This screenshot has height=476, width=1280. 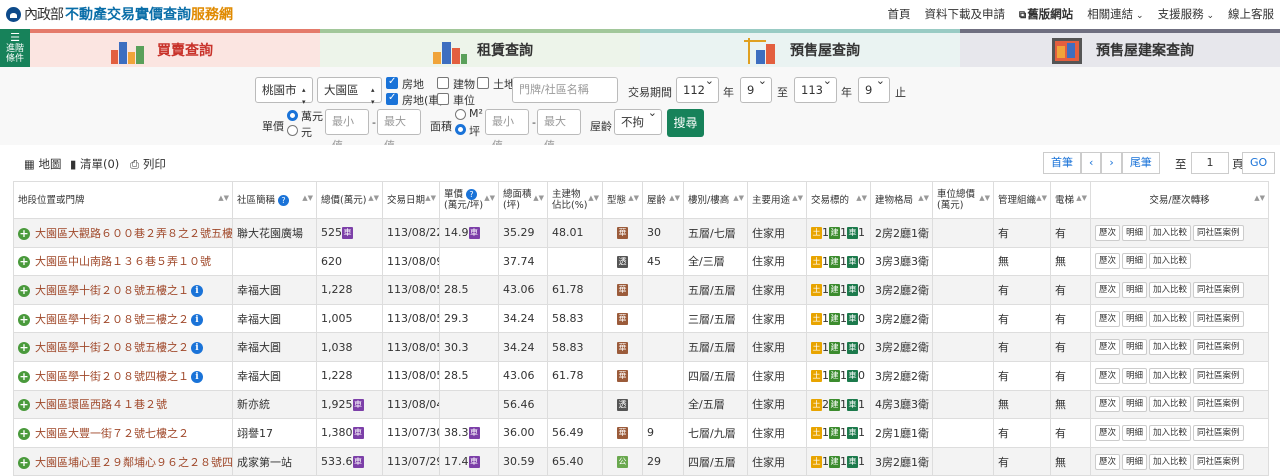 What do you see at coordinates (483, 83) in the screenshot?
I see `type-land-checkbox` at bounding box center [483, 83].